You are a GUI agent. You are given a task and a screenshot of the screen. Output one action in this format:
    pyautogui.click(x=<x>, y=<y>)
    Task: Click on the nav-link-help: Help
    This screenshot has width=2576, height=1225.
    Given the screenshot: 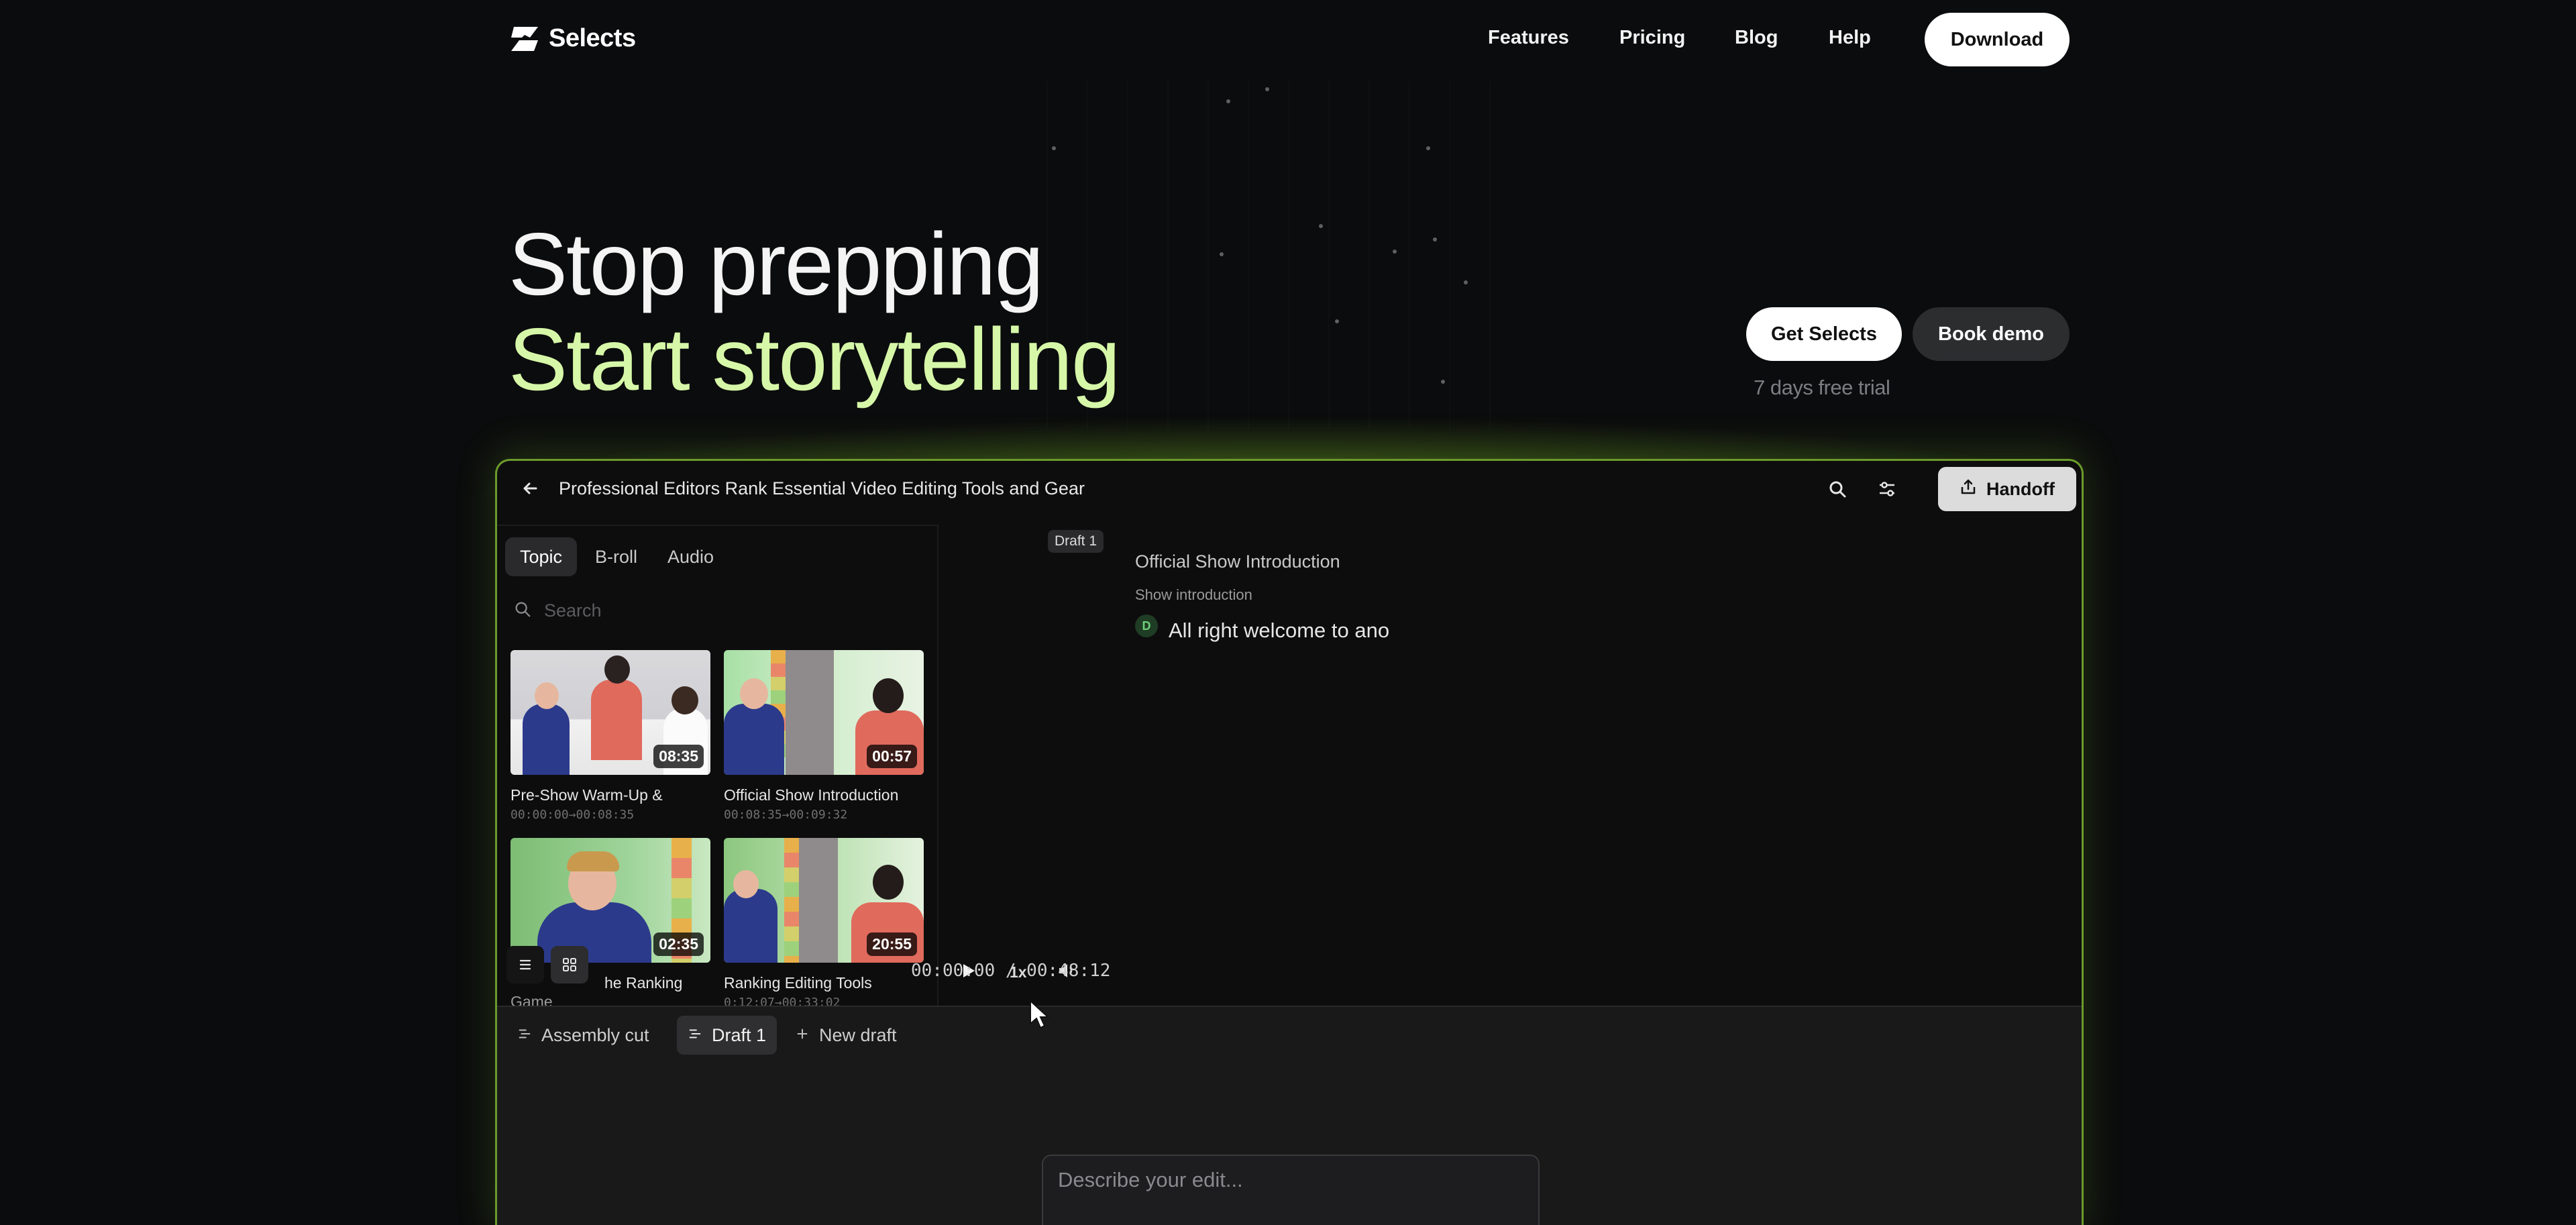 What is the action you would take?
    pyautogui.click(x=1850, y=38)
    